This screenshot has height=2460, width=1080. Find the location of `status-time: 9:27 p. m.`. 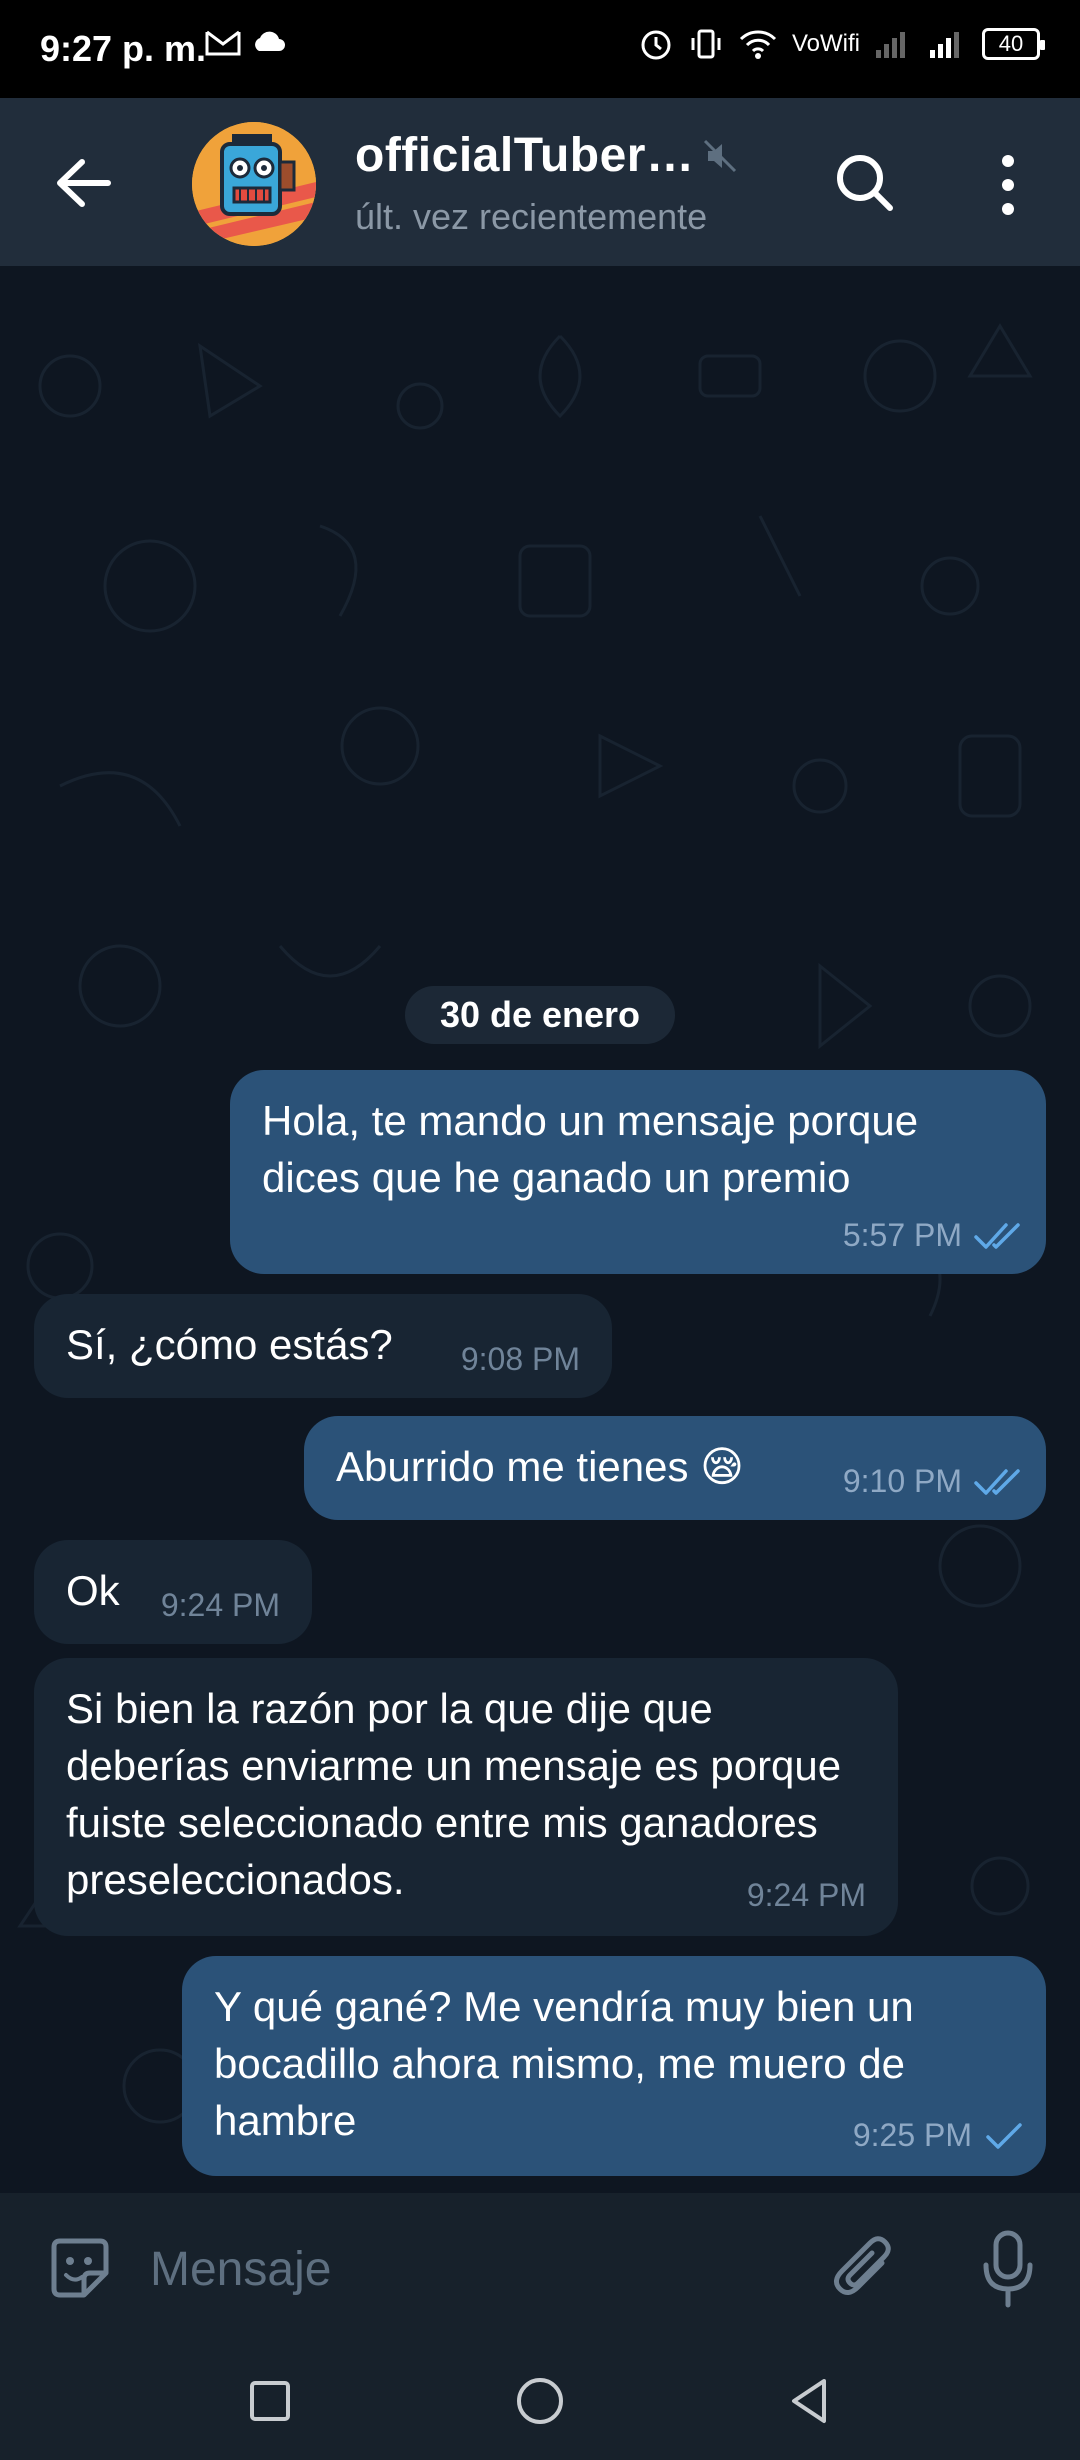

status-time: 9:27 p. m. is located at coordinates (123, 48).